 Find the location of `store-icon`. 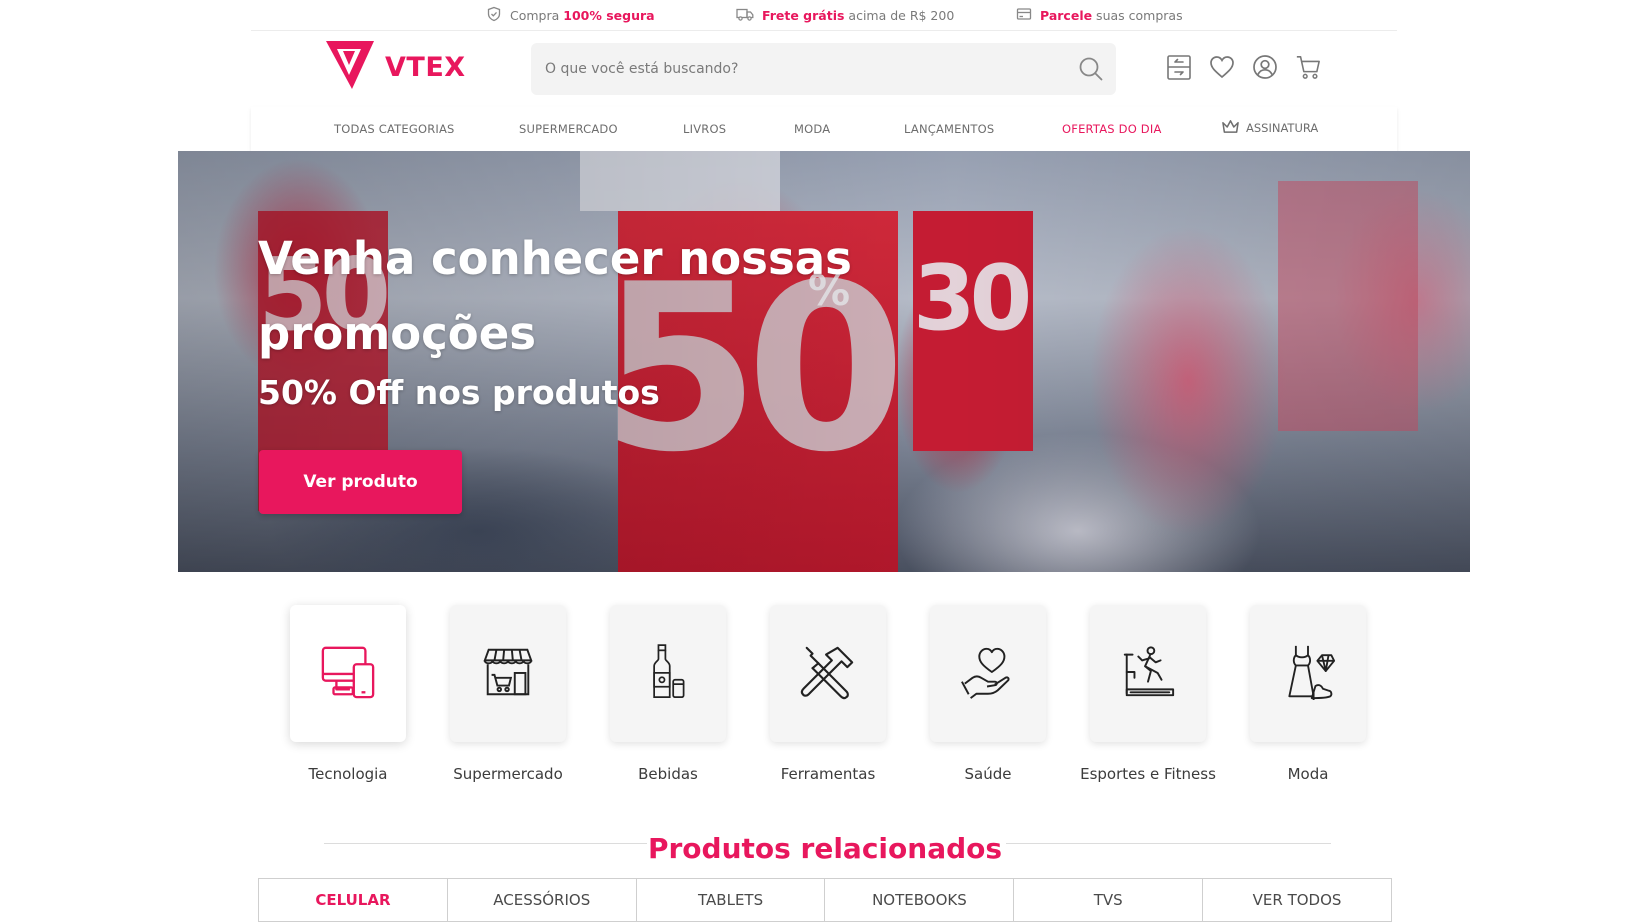

store-icon is located at coordinates (508, 674).